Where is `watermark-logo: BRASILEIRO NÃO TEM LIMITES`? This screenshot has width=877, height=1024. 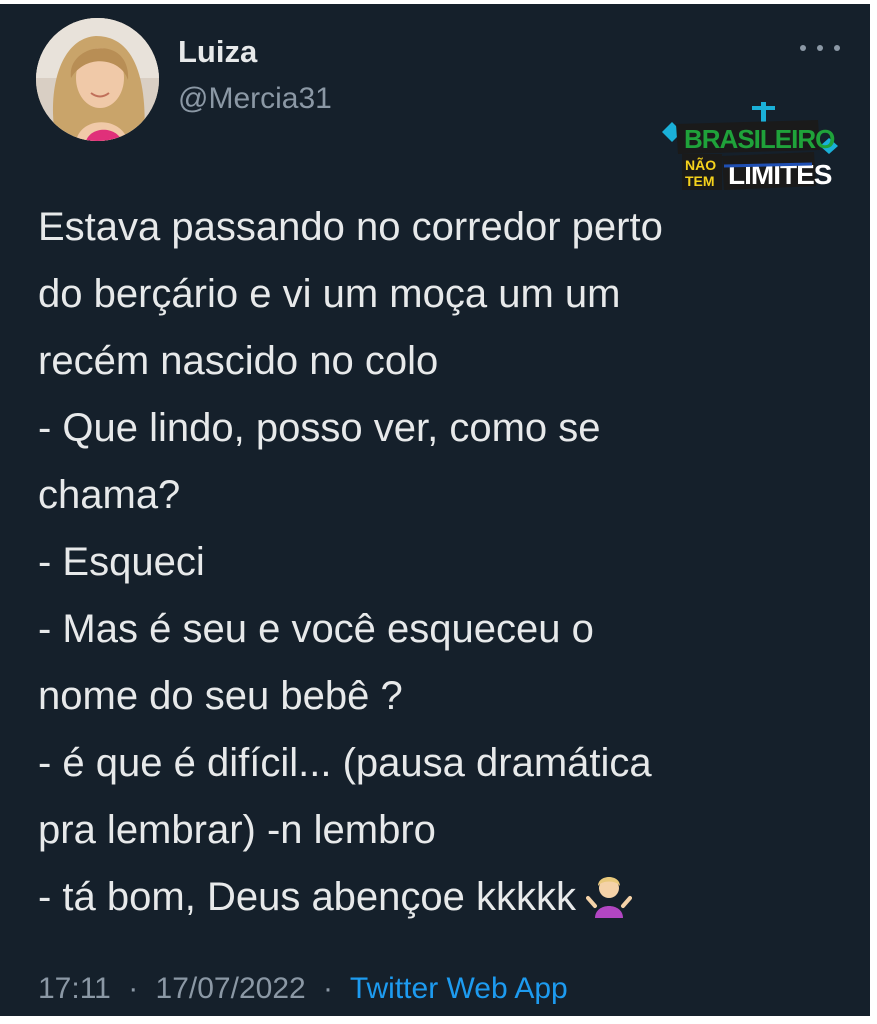 watermark-logo: BRASILEIRO NÃO TEM LIMITES is located at coordinates (750, 146).